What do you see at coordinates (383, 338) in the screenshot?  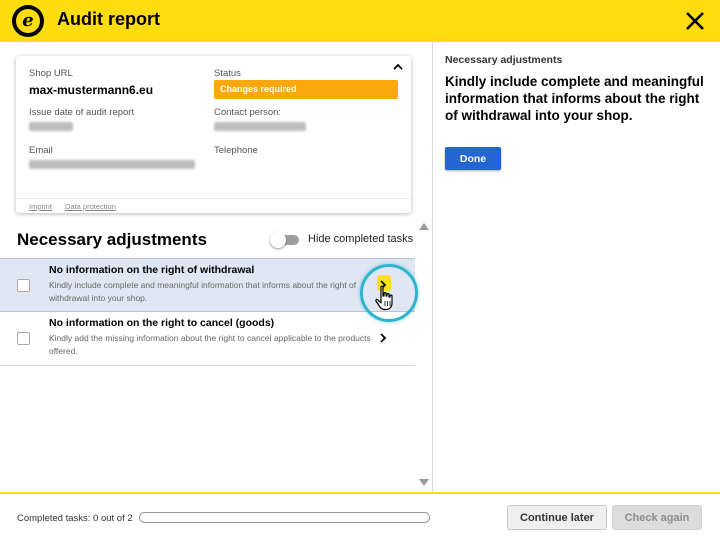 I see `chevron-right-icon` at bounding box center [383, 338].